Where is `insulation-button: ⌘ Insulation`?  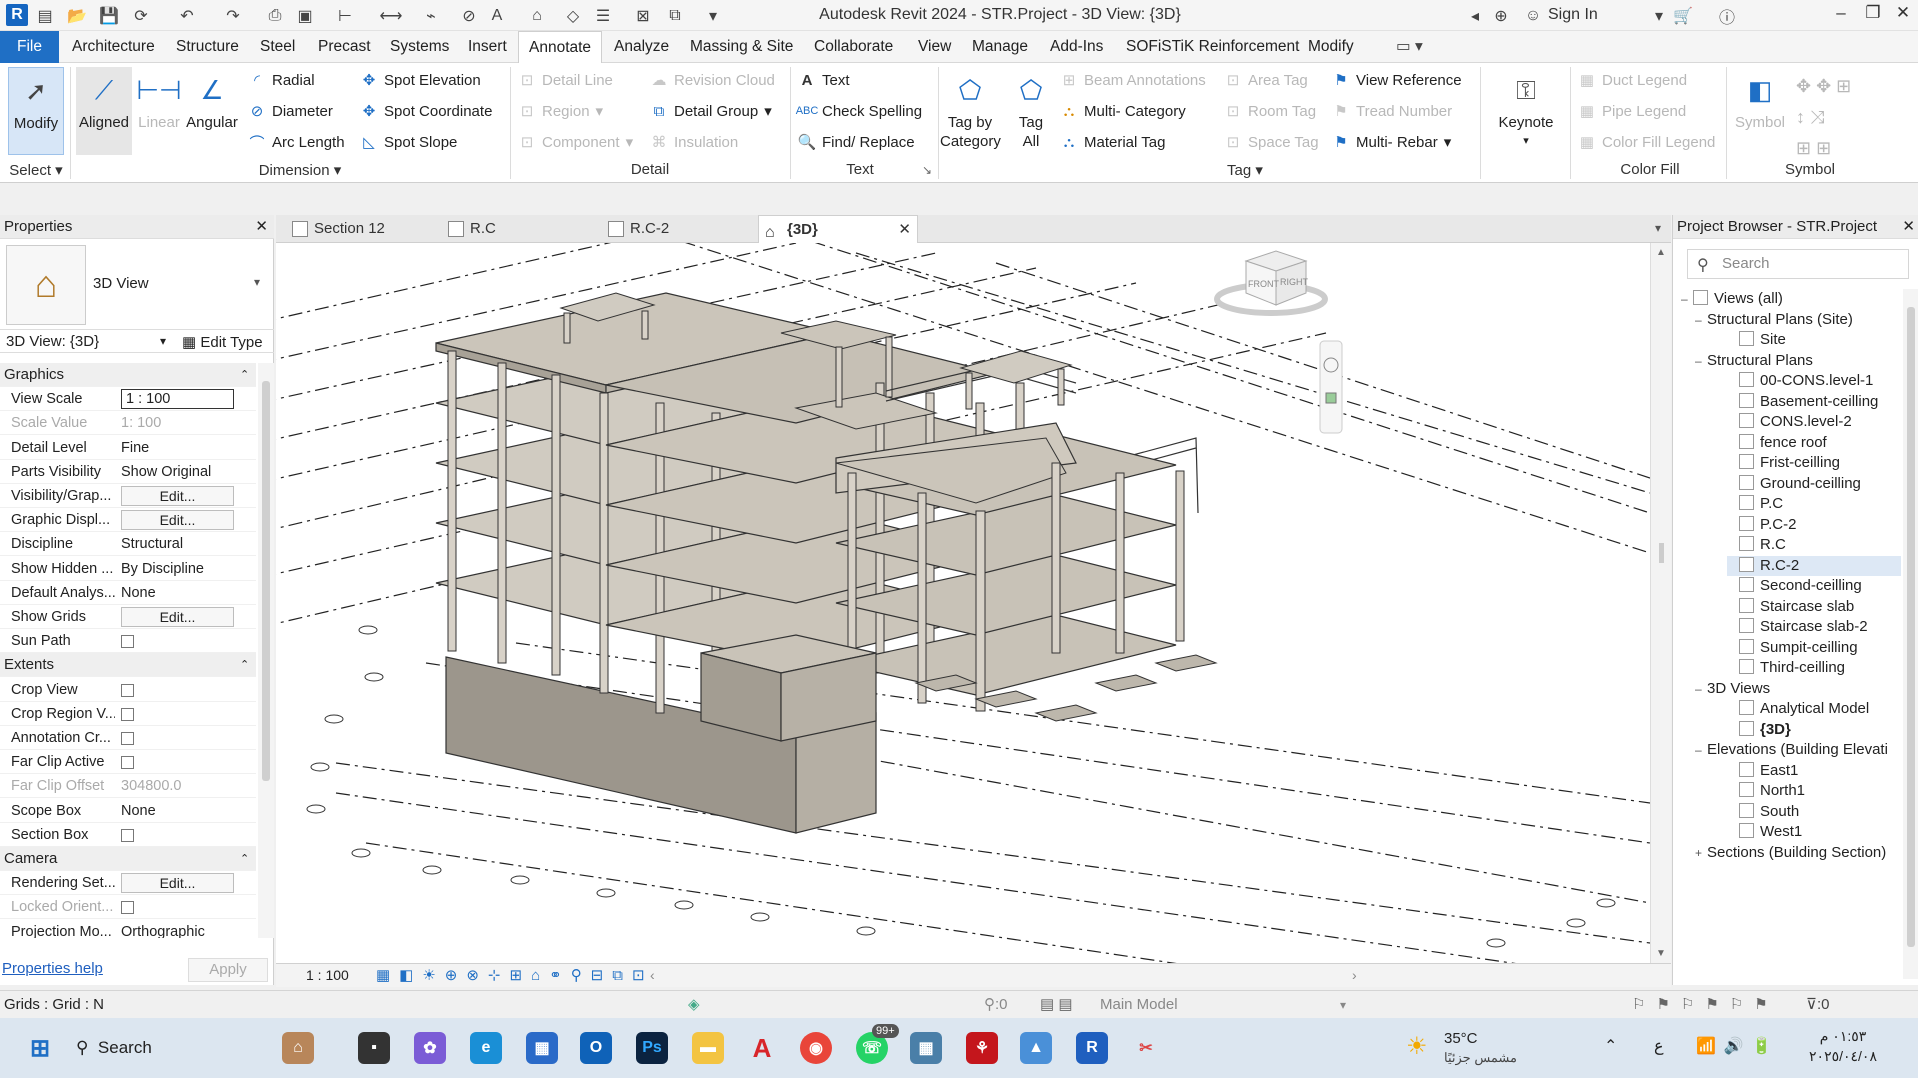
insulation-button: ⌘ Insulation is located at coordinates (694, 142).